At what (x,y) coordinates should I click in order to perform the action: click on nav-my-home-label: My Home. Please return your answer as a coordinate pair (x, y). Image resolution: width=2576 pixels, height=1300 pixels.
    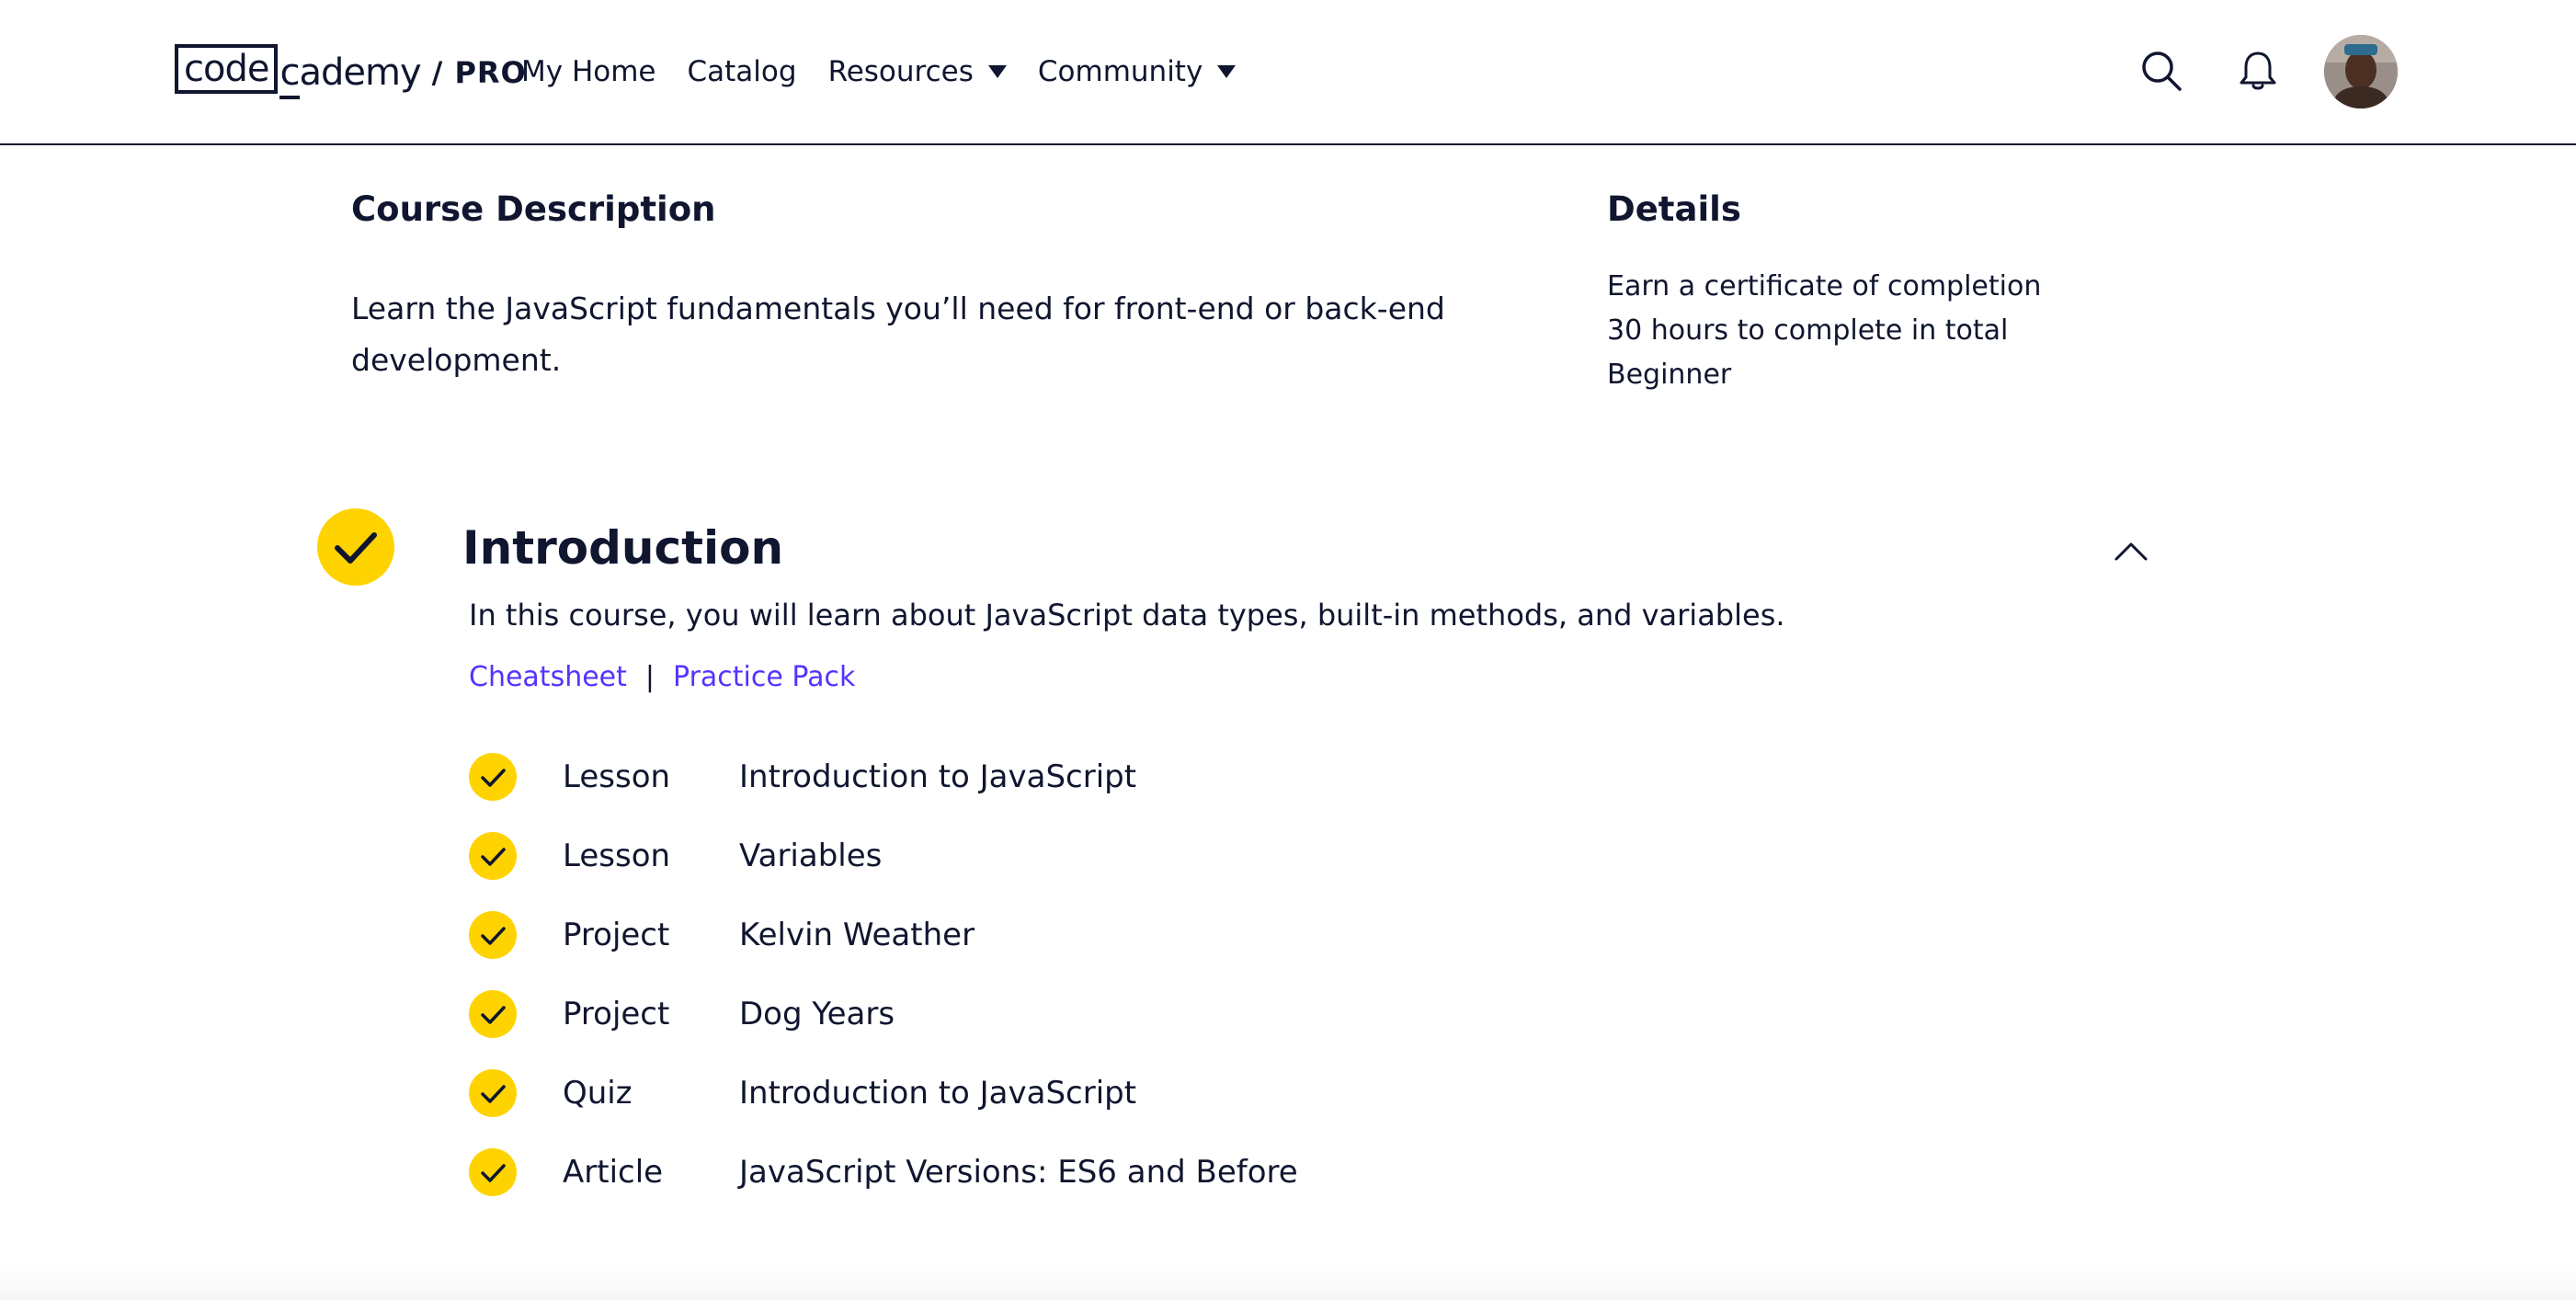
    Looking at the image, I should click on (588, 72).